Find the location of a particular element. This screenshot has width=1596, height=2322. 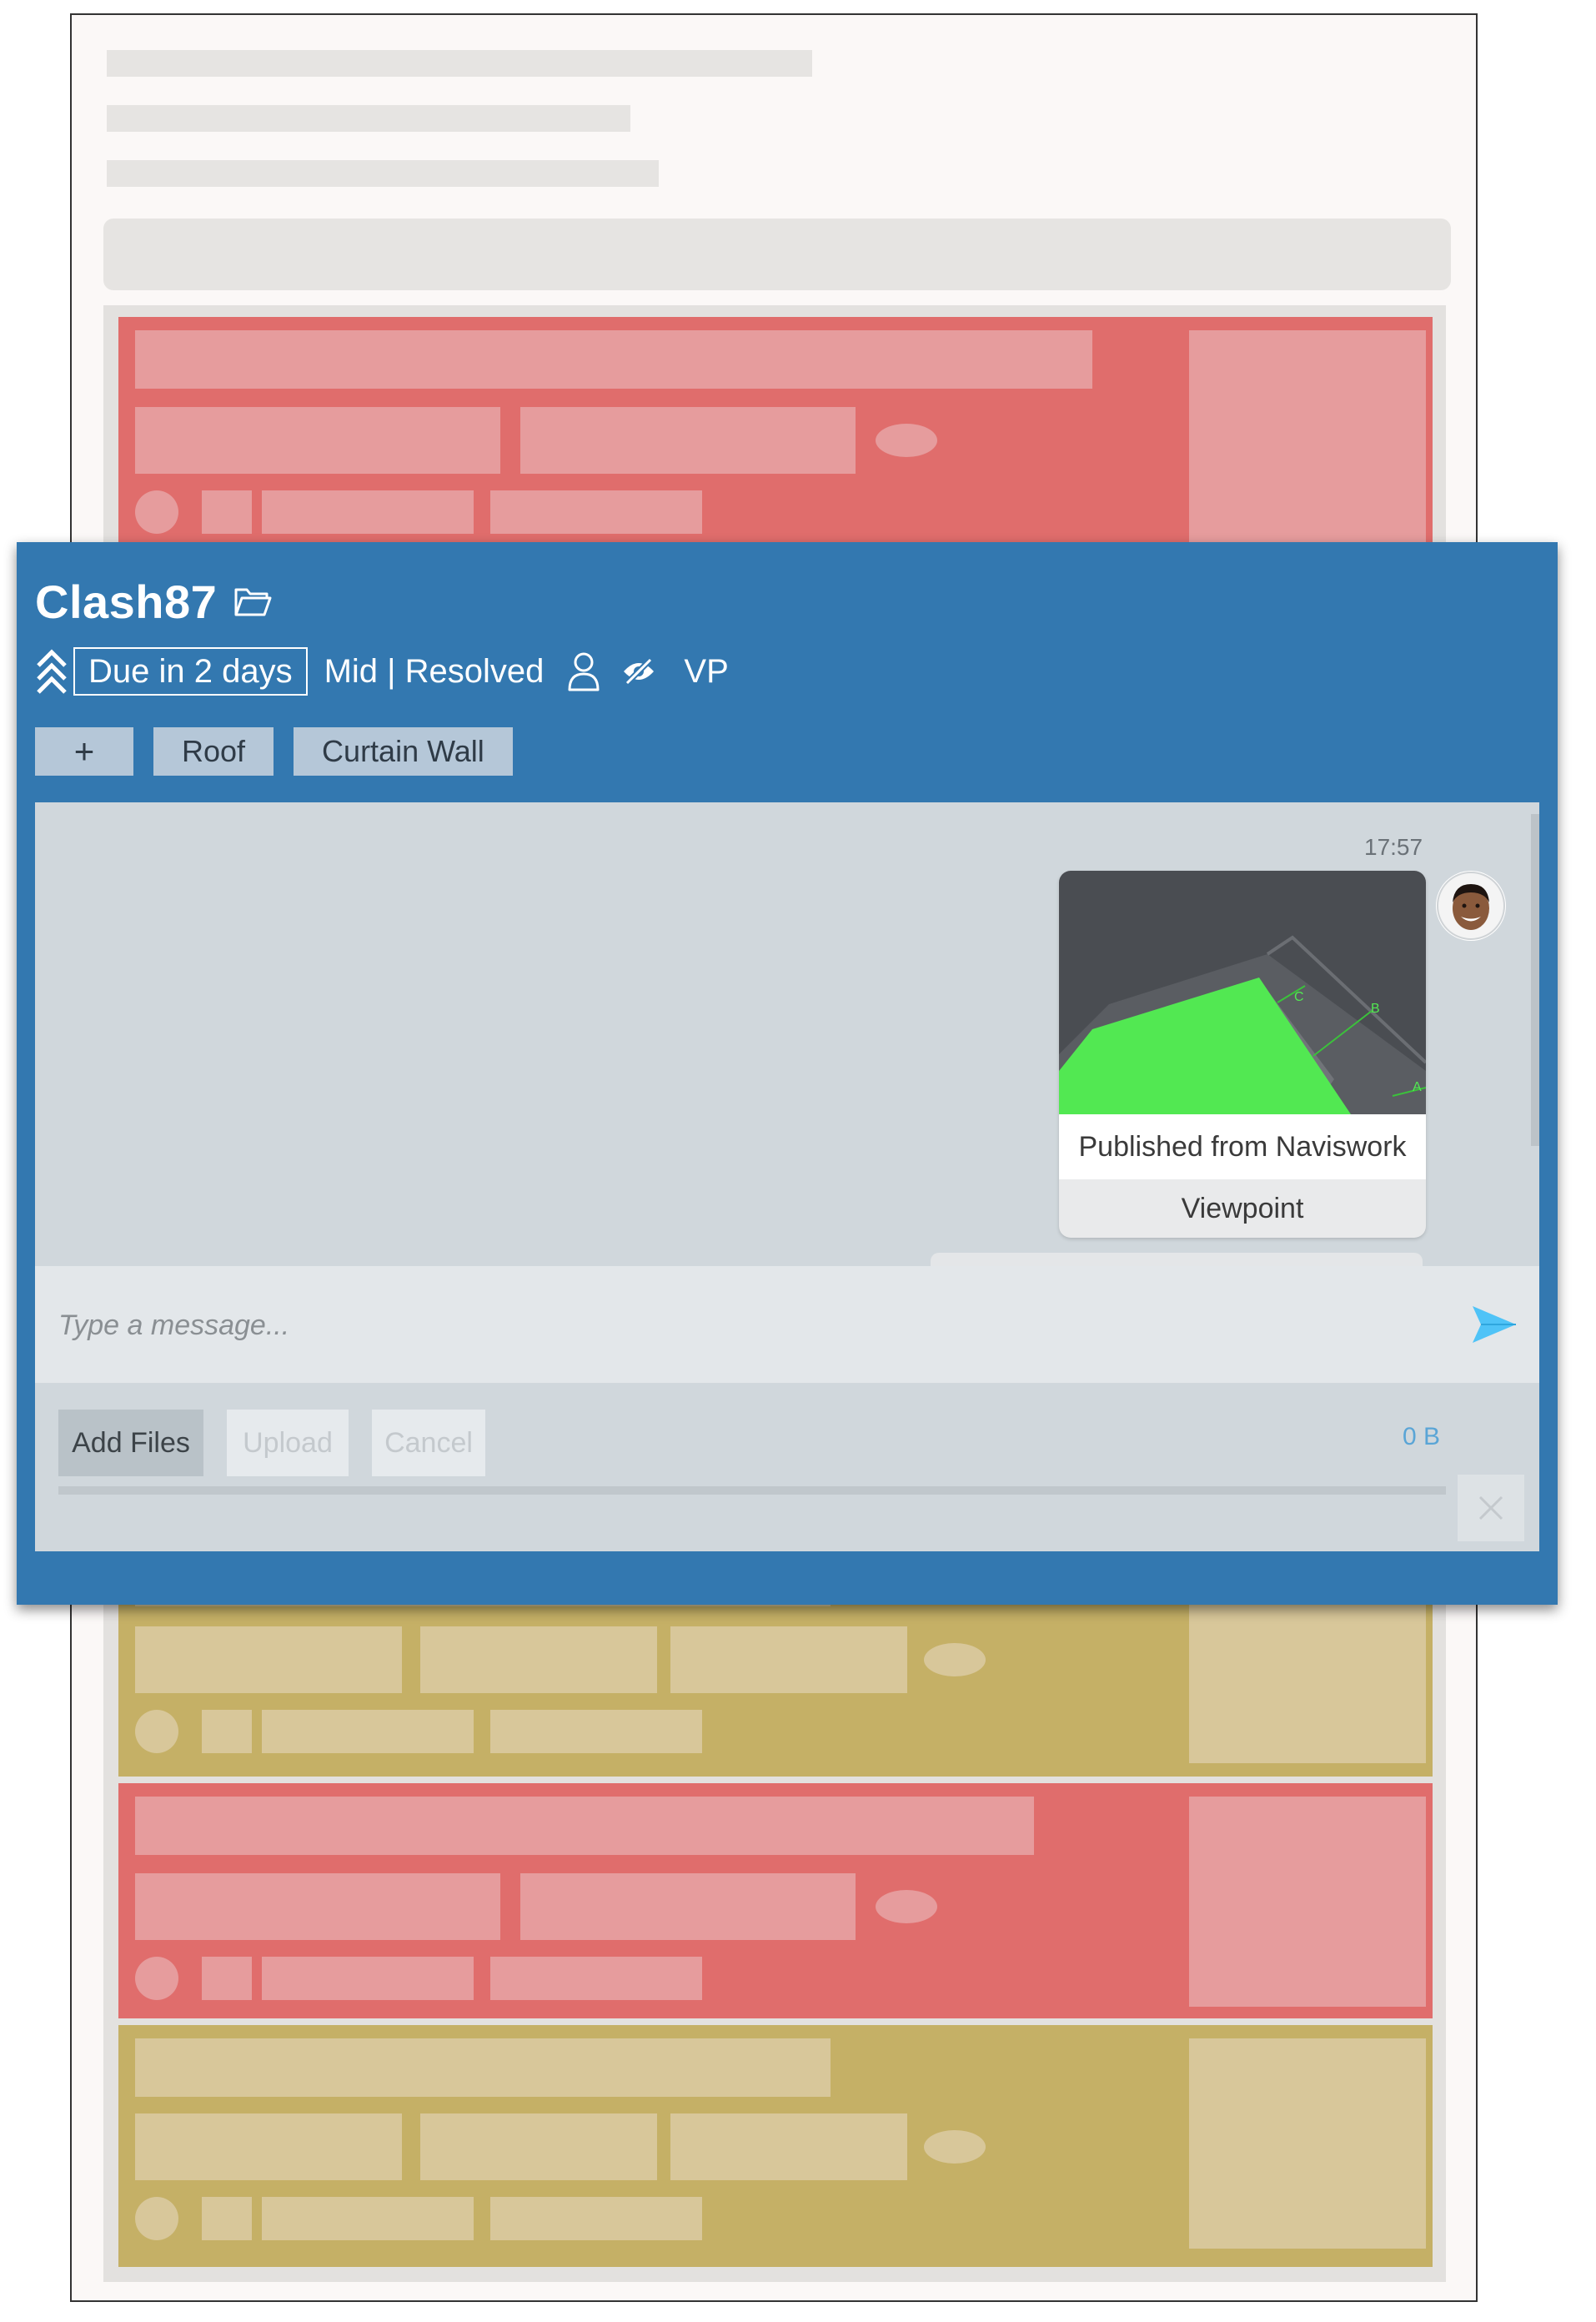

due-date-badge: Due in 2 days is located at coordinates (190, 672).